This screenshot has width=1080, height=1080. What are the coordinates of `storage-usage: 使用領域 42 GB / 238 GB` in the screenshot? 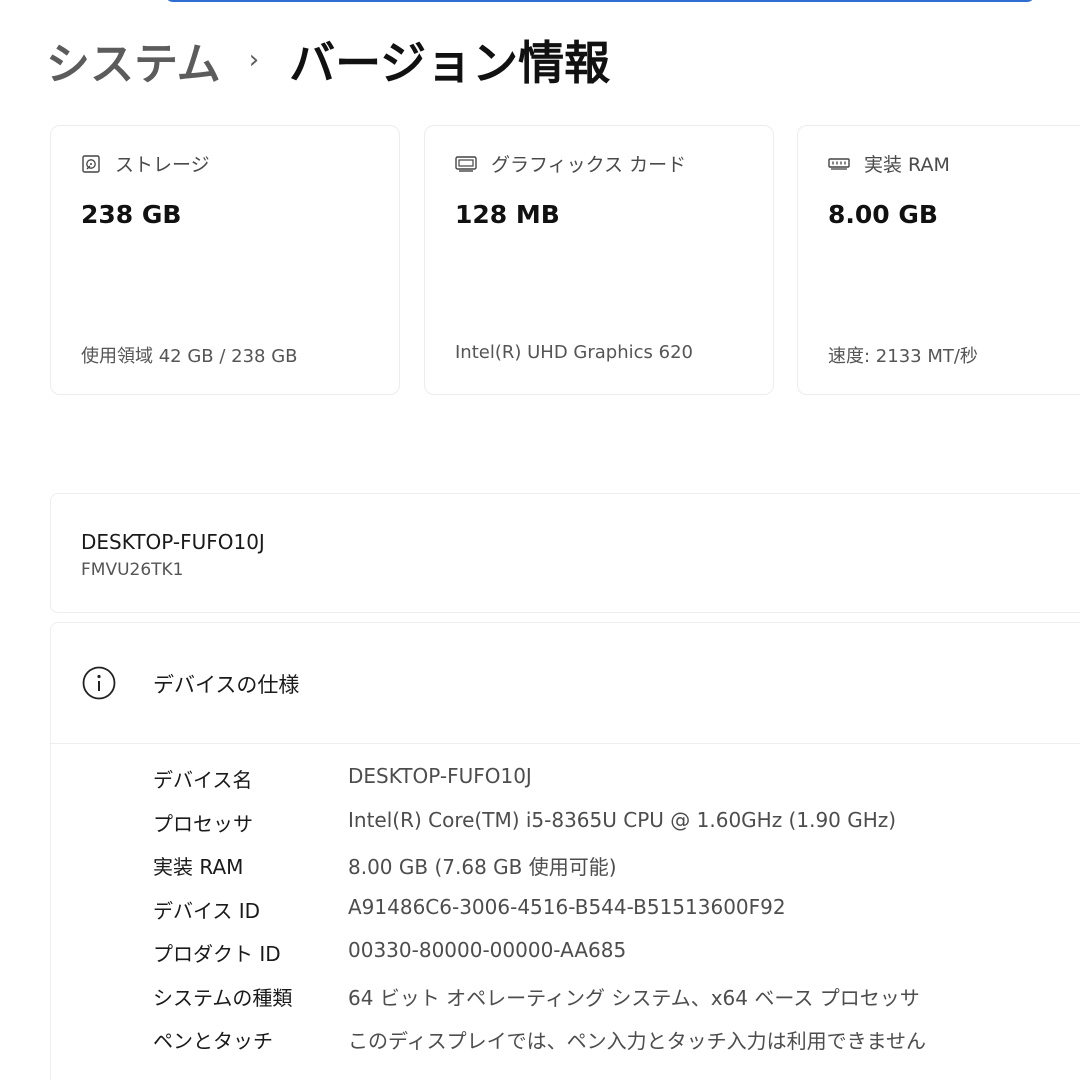 It's located at (189, 356).